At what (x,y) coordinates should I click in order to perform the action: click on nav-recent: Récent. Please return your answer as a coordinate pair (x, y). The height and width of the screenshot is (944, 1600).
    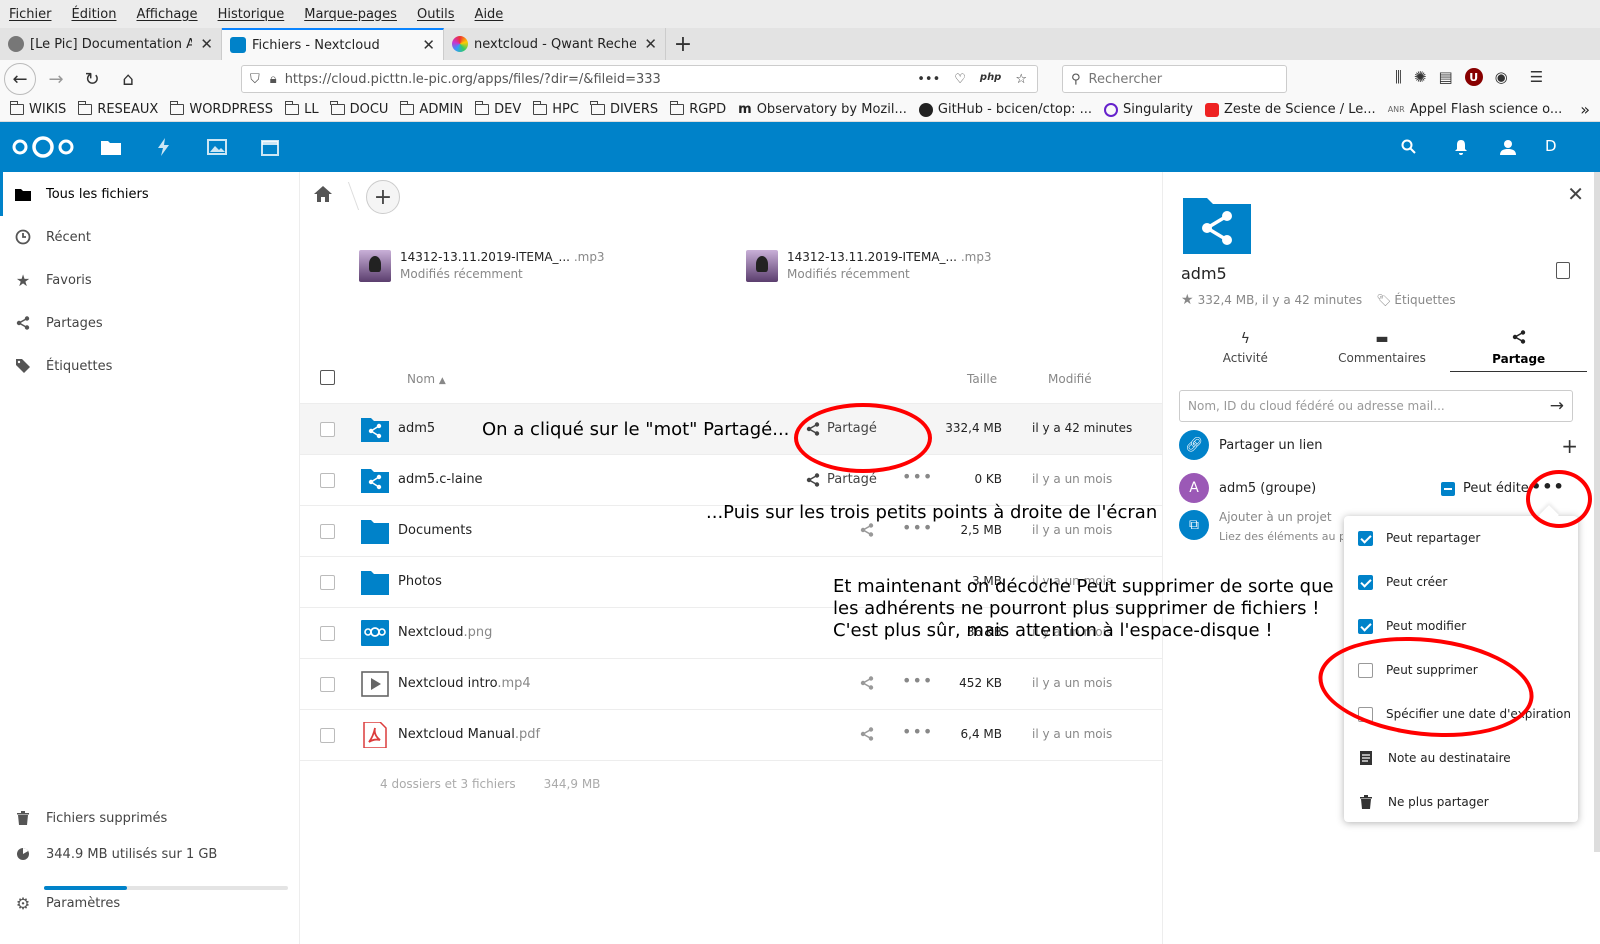
    Looking at the image, I should click on (150, 237).